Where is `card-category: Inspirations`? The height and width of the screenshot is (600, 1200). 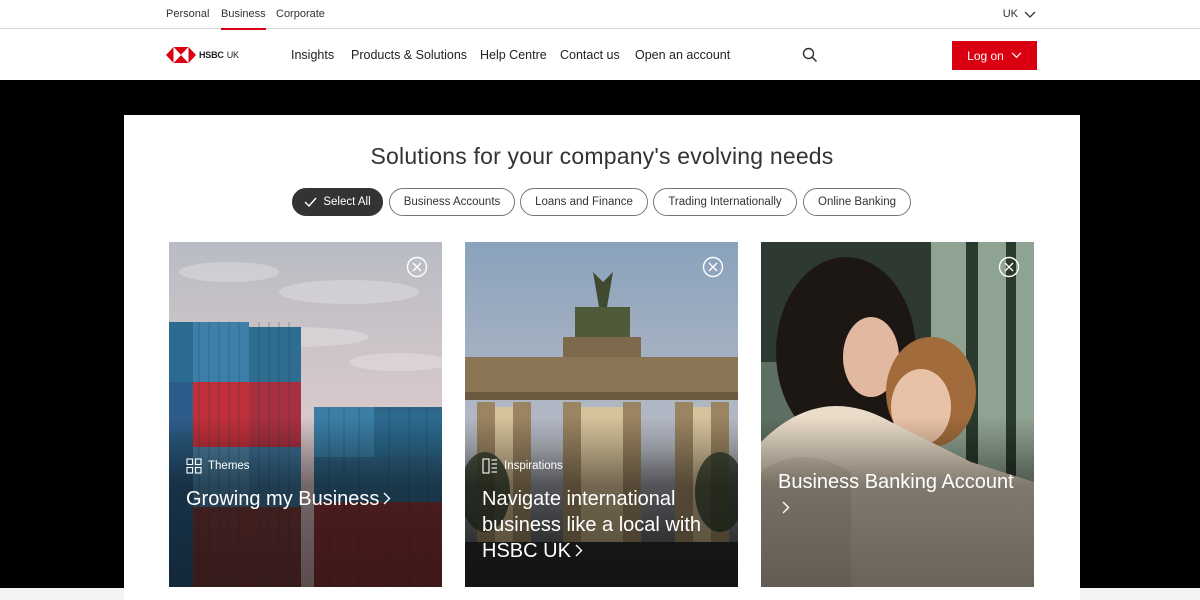 card-category: Inspirations is located at coordinates (522, 466).